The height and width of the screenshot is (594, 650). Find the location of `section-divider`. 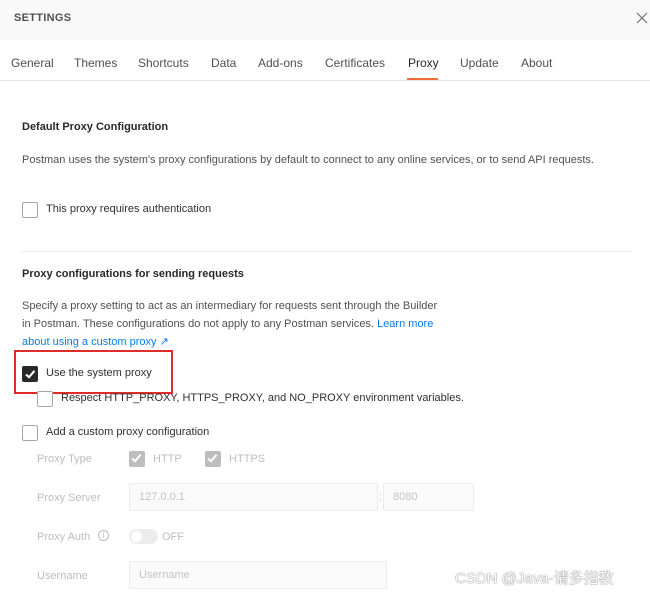

section-divider is located at coordinates (327, 251).